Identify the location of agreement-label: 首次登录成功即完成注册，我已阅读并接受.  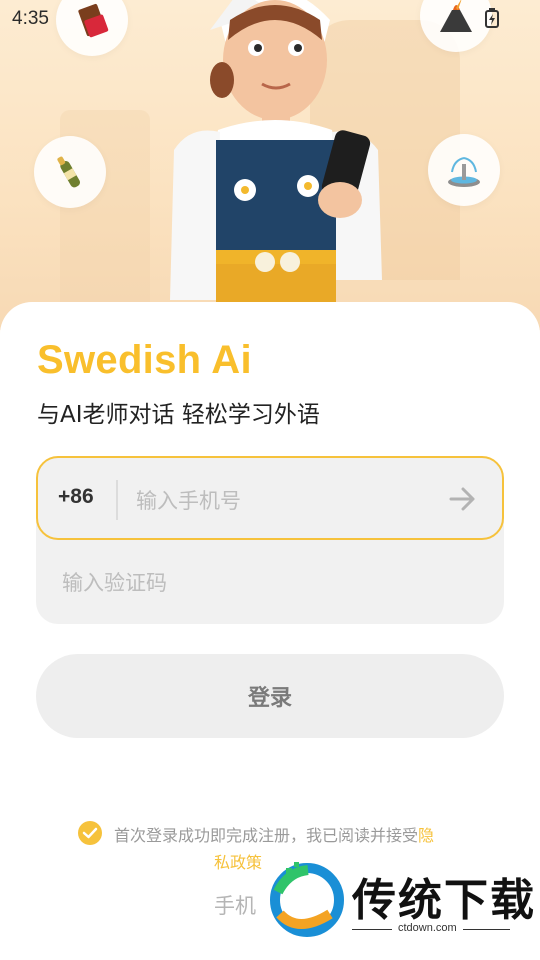
(266, 835).